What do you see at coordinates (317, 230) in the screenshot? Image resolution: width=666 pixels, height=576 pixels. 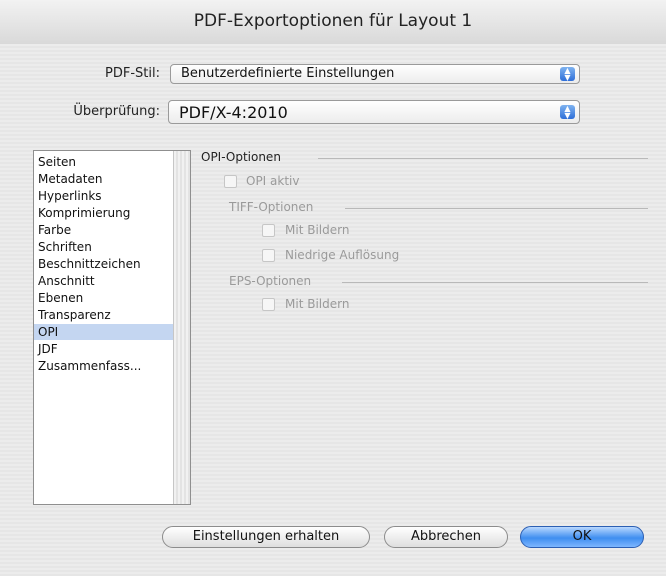 I see `tiff-with-images-label: Mit Bildern` at bounding box center [317, 230].